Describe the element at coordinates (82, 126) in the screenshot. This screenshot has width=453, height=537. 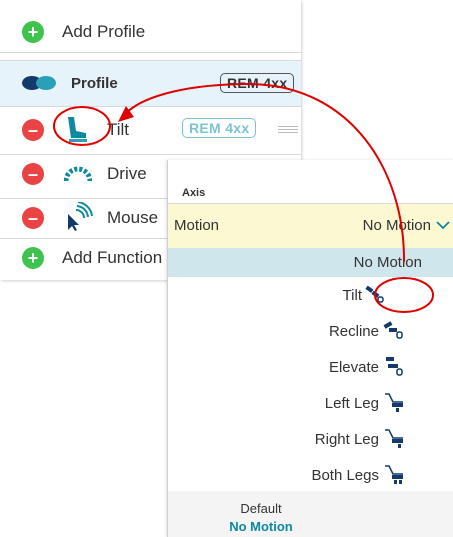
I see `annotation-circle-tilt-icon` at that location.